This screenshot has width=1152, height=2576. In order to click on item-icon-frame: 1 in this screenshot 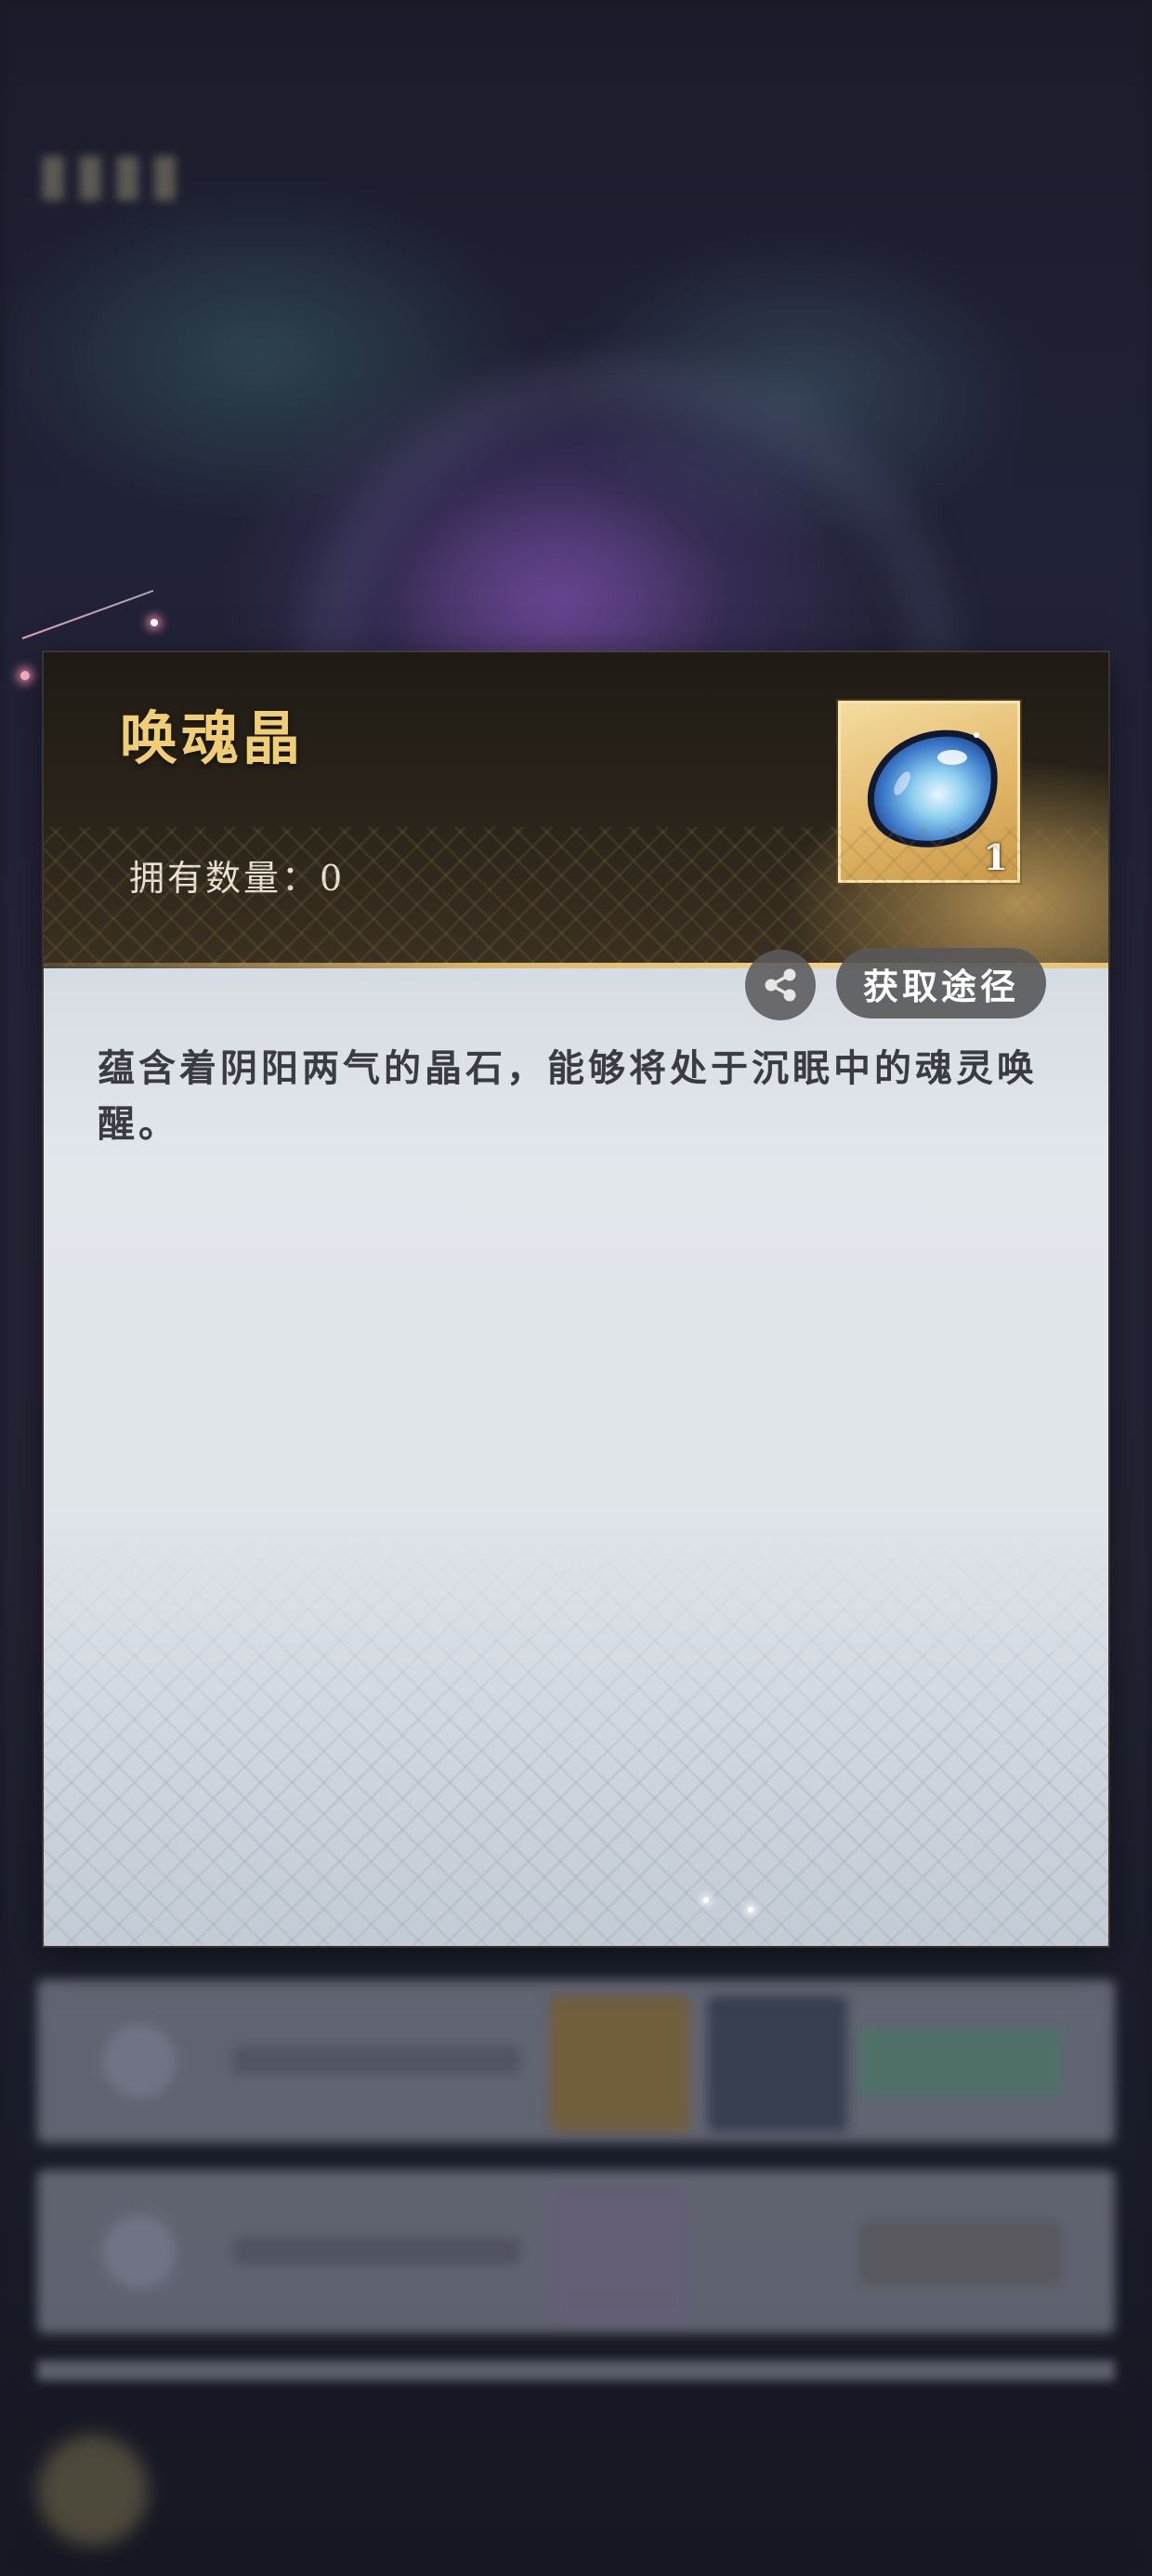, I will do `click(929, 792)`.